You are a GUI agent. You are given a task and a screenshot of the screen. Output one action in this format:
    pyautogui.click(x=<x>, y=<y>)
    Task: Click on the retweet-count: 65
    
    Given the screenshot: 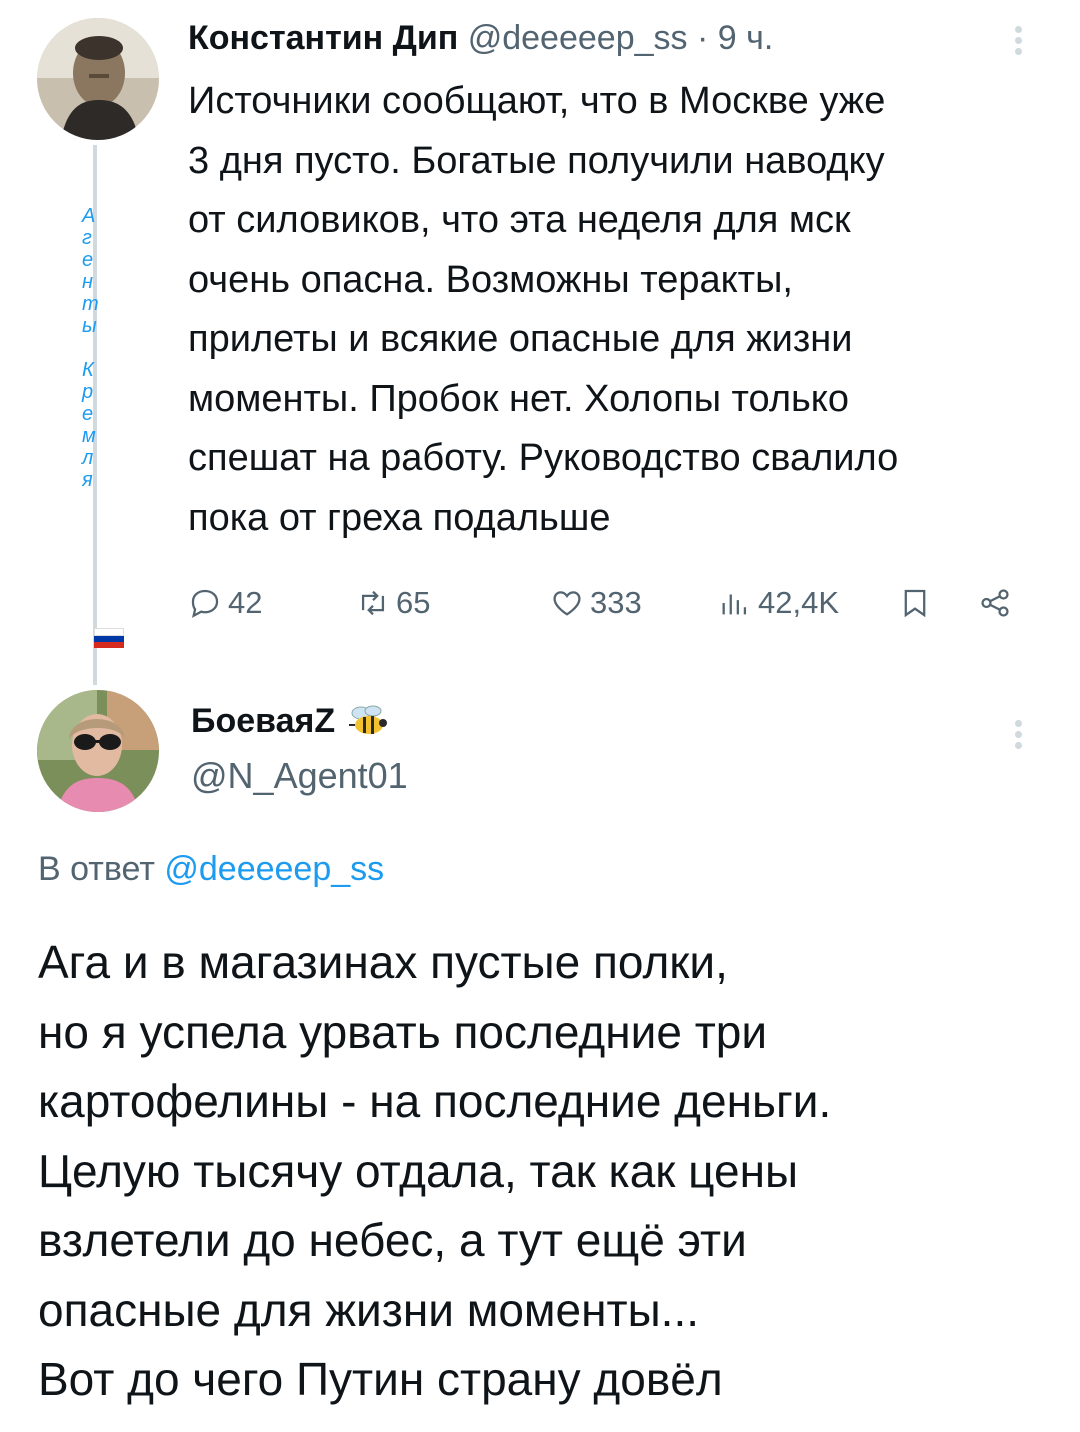 What is the action you would take?
    pyautogui.click(x=413, y=602)
    